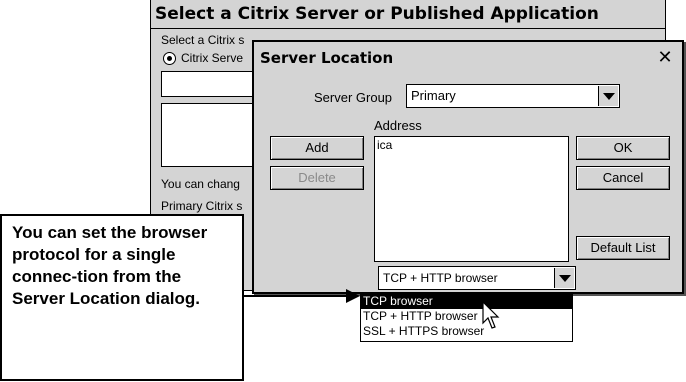 This screenshot has height=382, width=686. Describe the element at coordinates (440, 278) in the screenshot. I see `protocol-selected-value: TCP + HTTP browser` at that location.